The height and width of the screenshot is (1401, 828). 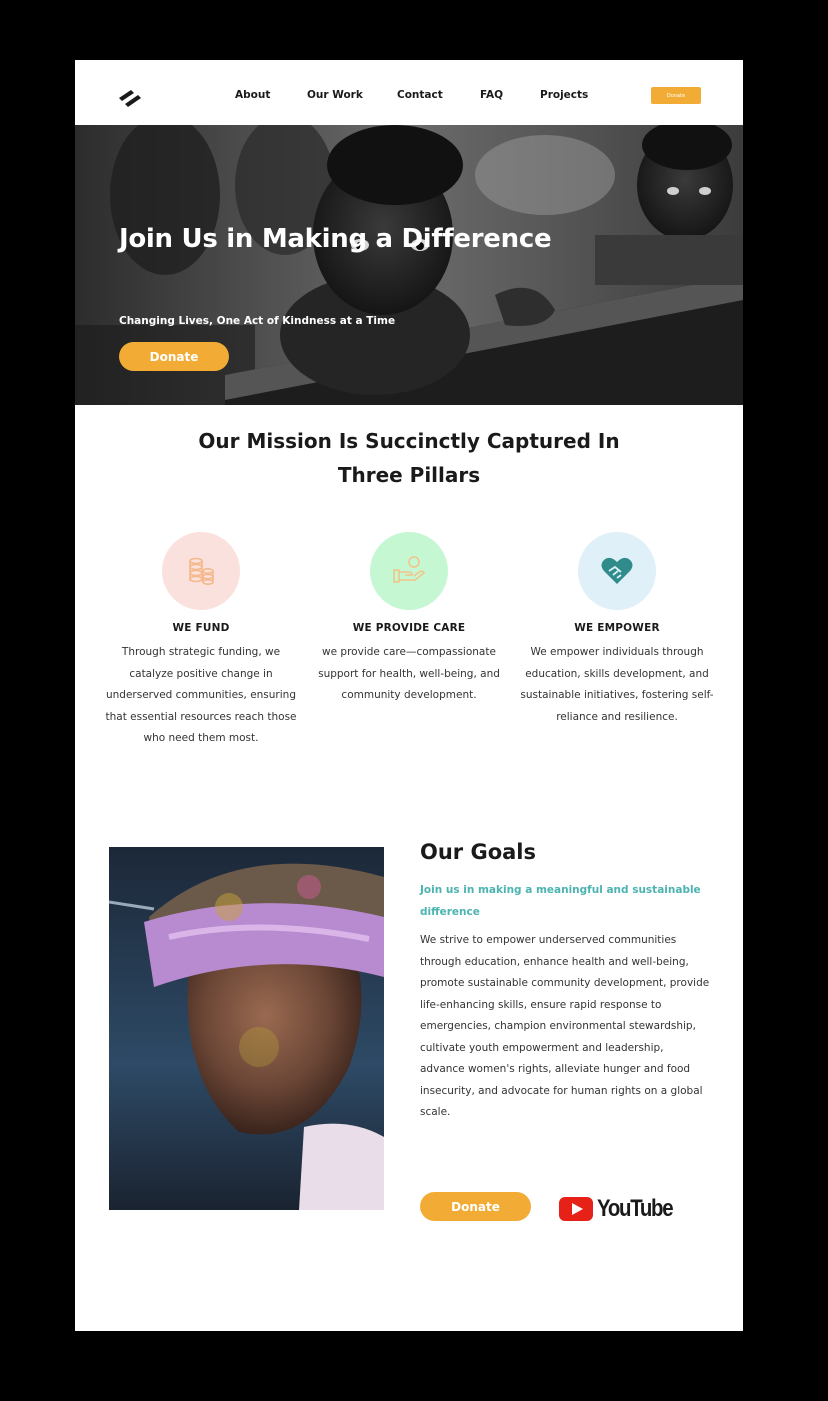 I want to click on hero-title: Join Us in Making a Difference, so click(x=335, y=239).